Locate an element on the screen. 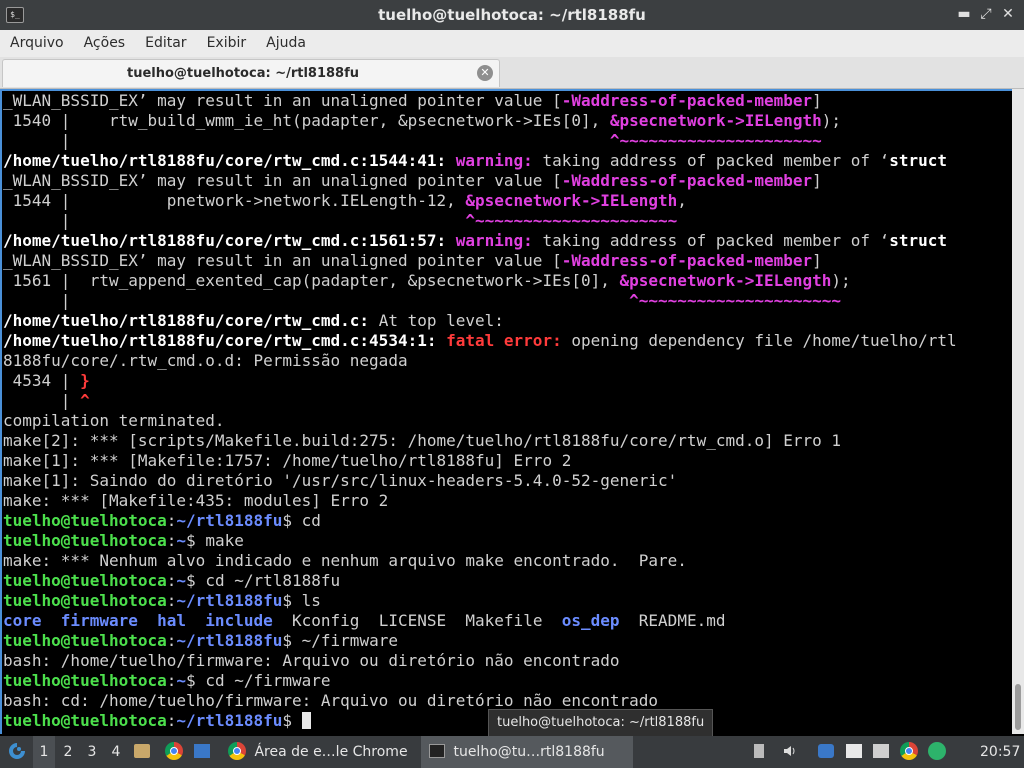 Image resolution: width=1024 pixels, height=768 pixels. terminal-text: ^~~~~~~~~~~~~~~~~~~~~~ is located at coordinates (715, 140).